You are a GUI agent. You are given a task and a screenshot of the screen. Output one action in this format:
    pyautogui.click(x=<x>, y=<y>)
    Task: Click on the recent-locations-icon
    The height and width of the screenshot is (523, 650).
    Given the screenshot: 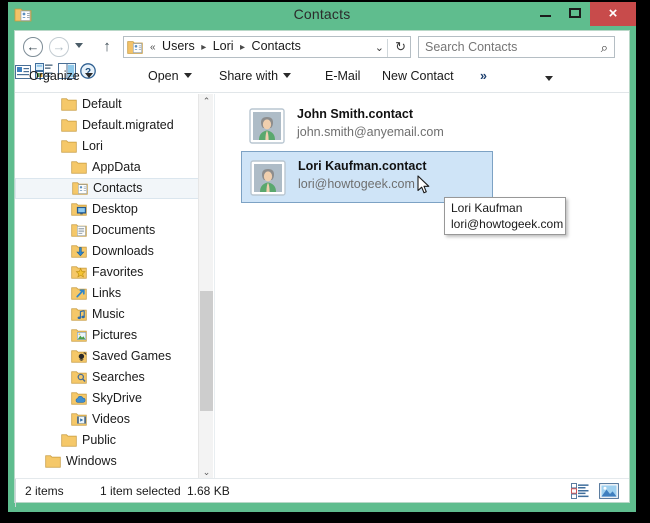 What is the action you would take?
    pyautogui.click(x=79, y=45)
    